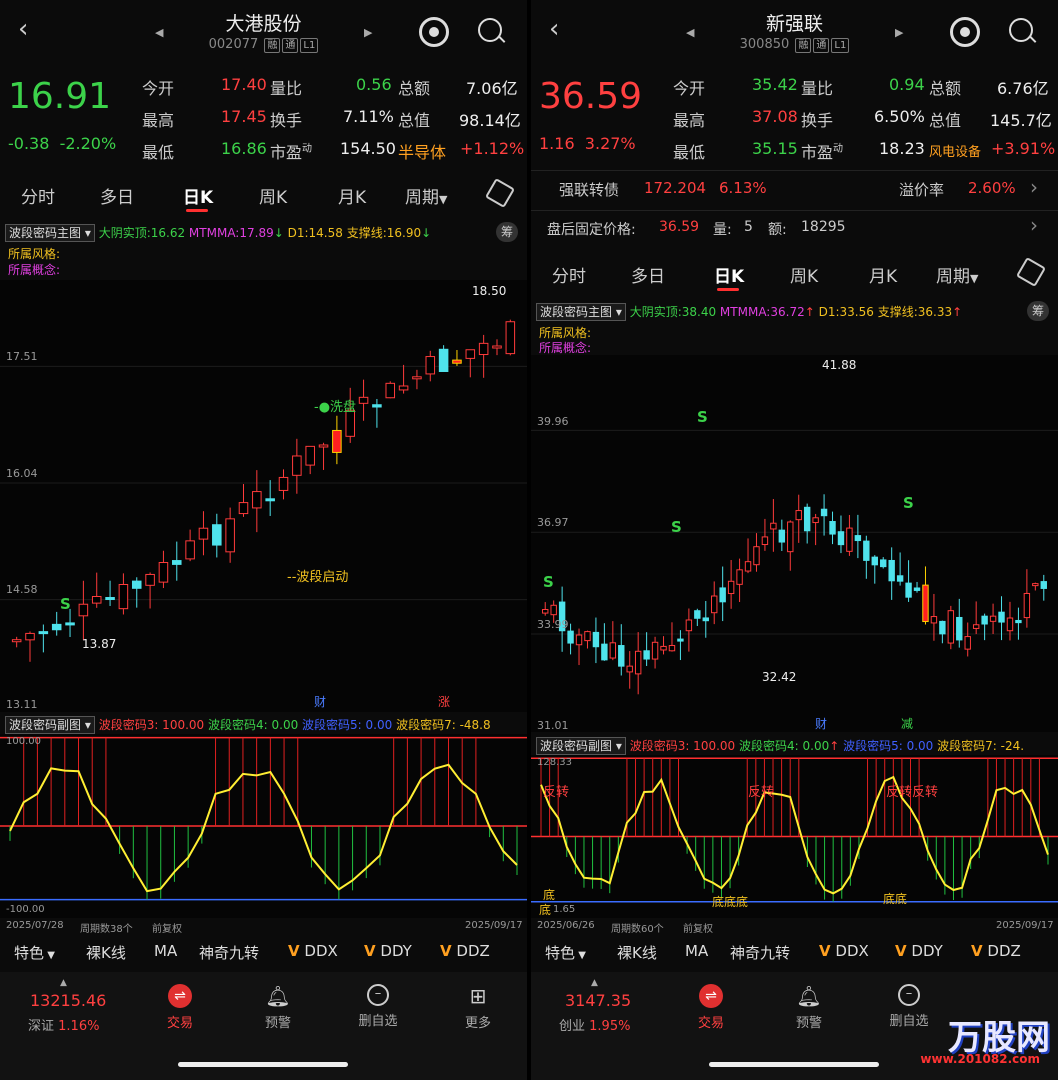 This screenshot has height=1080, width=1058. What do you see at coordinates (927, 951) in the screenshot?
I see `tool-ddy-label: DDY` at bounding box center [927, 951].